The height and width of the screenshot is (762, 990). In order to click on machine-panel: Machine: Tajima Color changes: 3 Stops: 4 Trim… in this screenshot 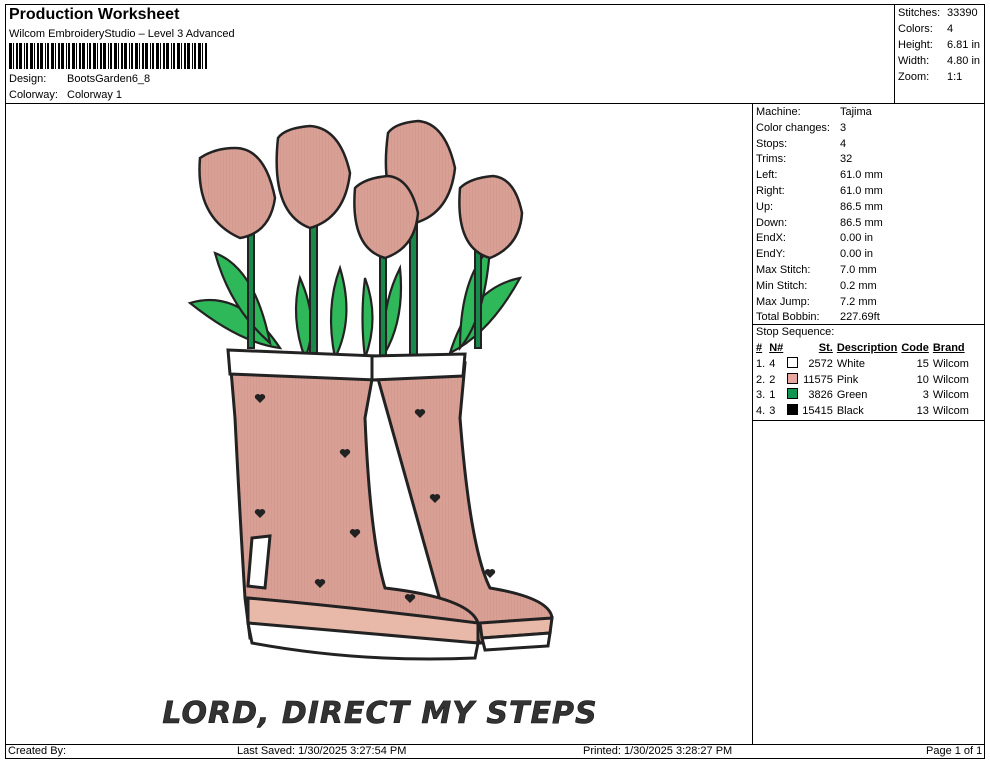, I will do `click(819, 215)`.